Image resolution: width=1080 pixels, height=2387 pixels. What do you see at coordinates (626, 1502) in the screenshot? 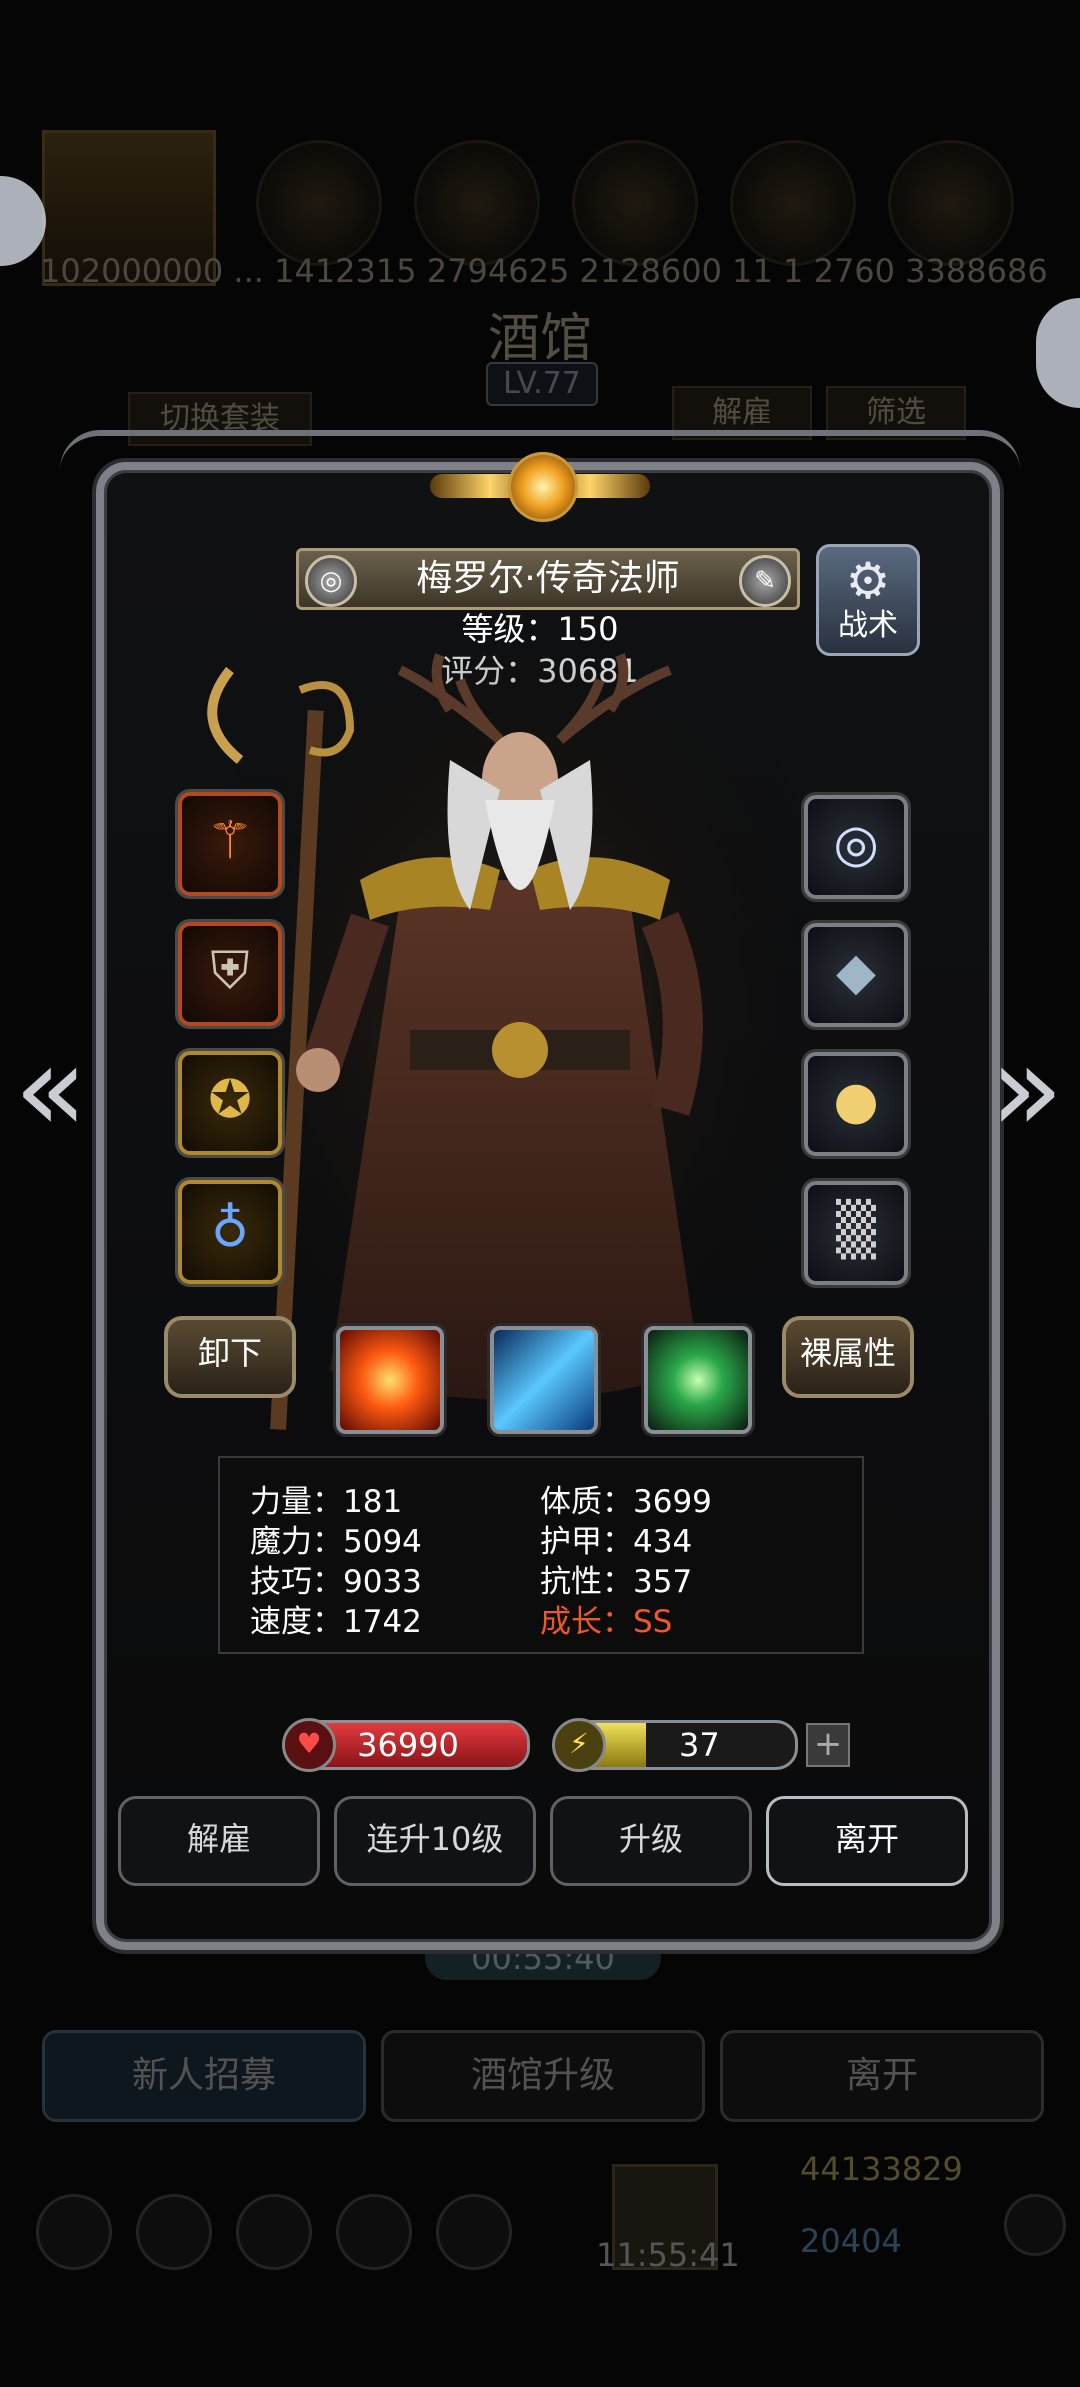
I see `stat-constitution: 体质：3699` at bounding box center [626, 1502].